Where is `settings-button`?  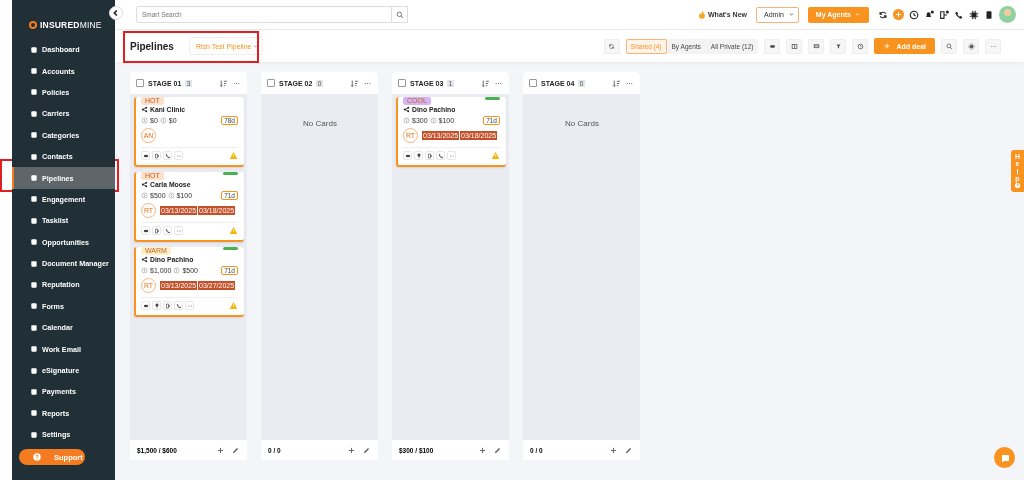 settings-button is located at coordinates (971, 46).